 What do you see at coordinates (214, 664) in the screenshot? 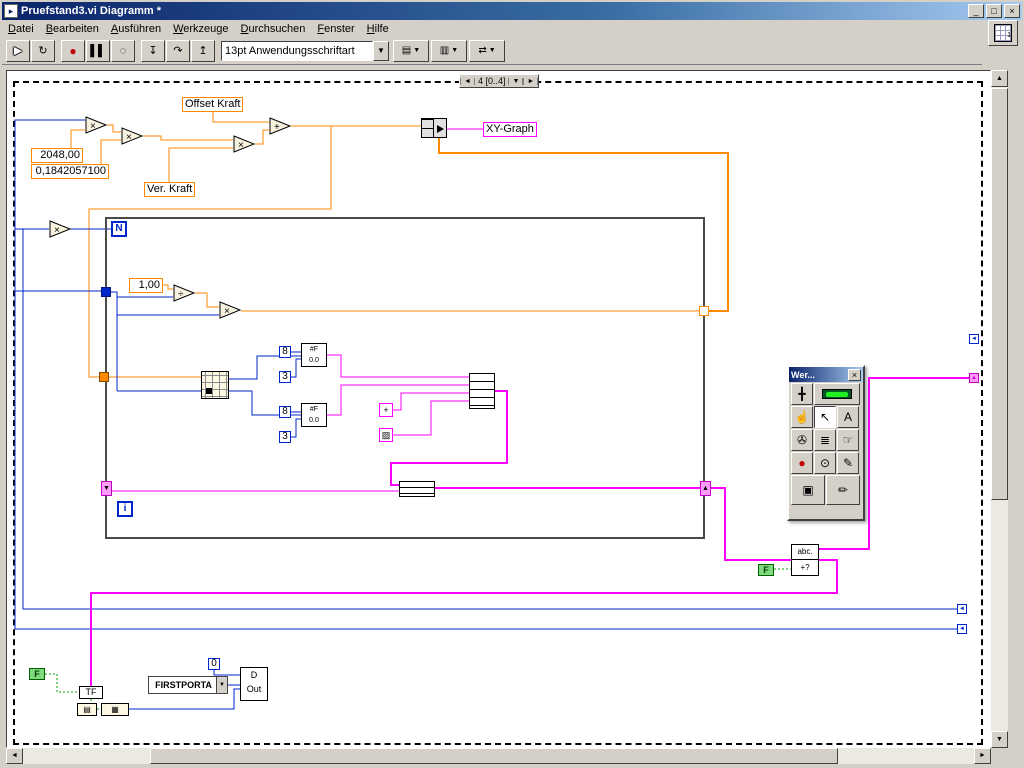
I see `int-constant-0: 0` at bounding box center [214, 664].